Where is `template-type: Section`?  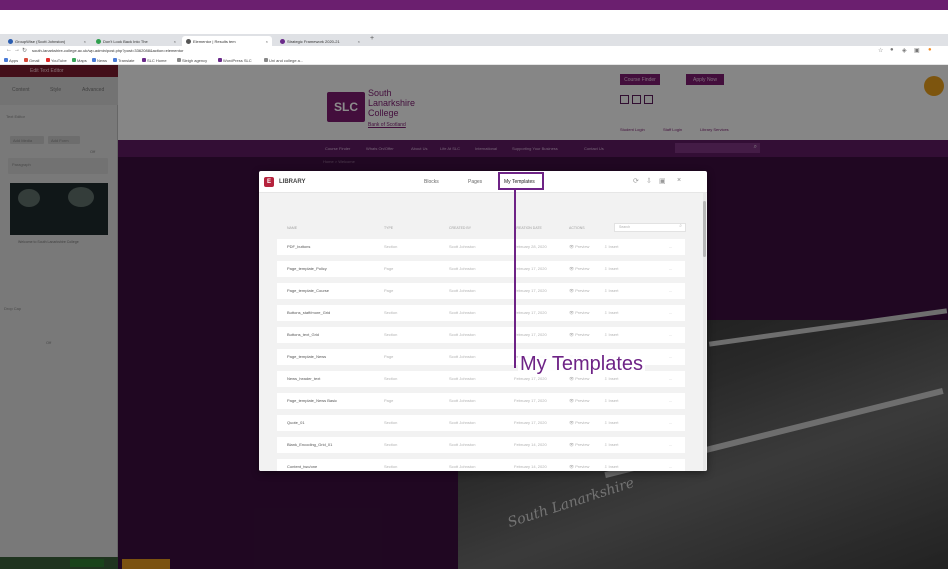
template-type: Section is located at coordinates (391, 422).